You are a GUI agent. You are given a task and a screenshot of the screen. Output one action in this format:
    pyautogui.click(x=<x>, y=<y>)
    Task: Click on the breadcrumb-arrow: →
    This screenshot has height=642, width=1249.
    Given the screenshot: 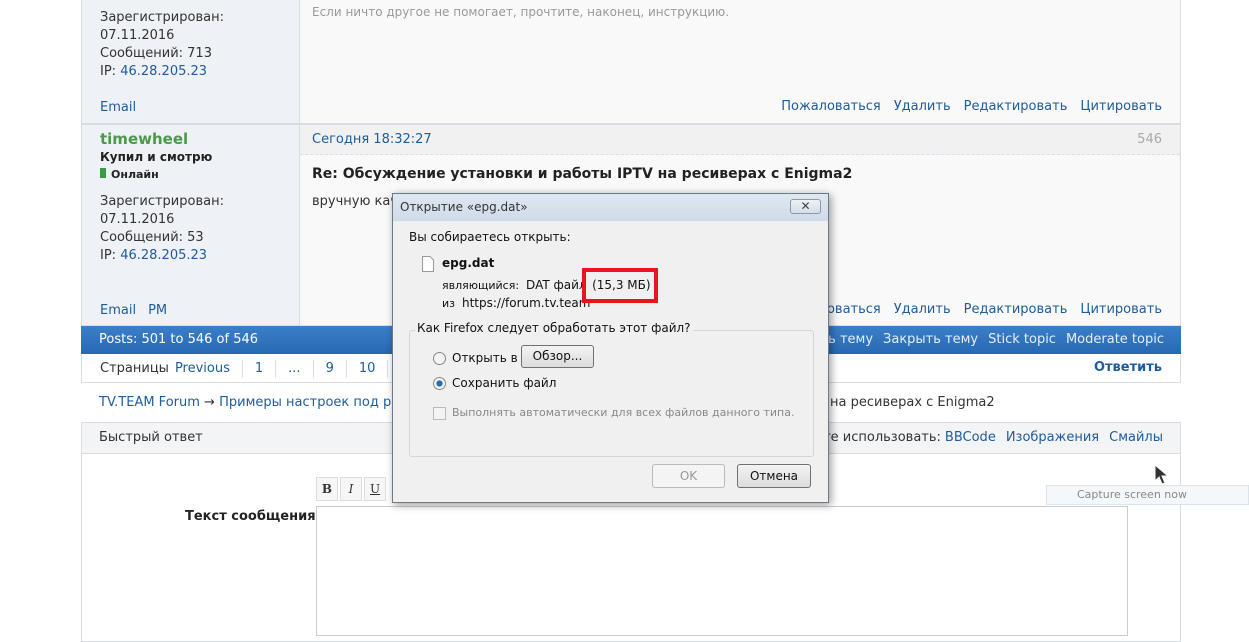 What is the action you would take?
    pyautogui.click(x=209, y=402)
    